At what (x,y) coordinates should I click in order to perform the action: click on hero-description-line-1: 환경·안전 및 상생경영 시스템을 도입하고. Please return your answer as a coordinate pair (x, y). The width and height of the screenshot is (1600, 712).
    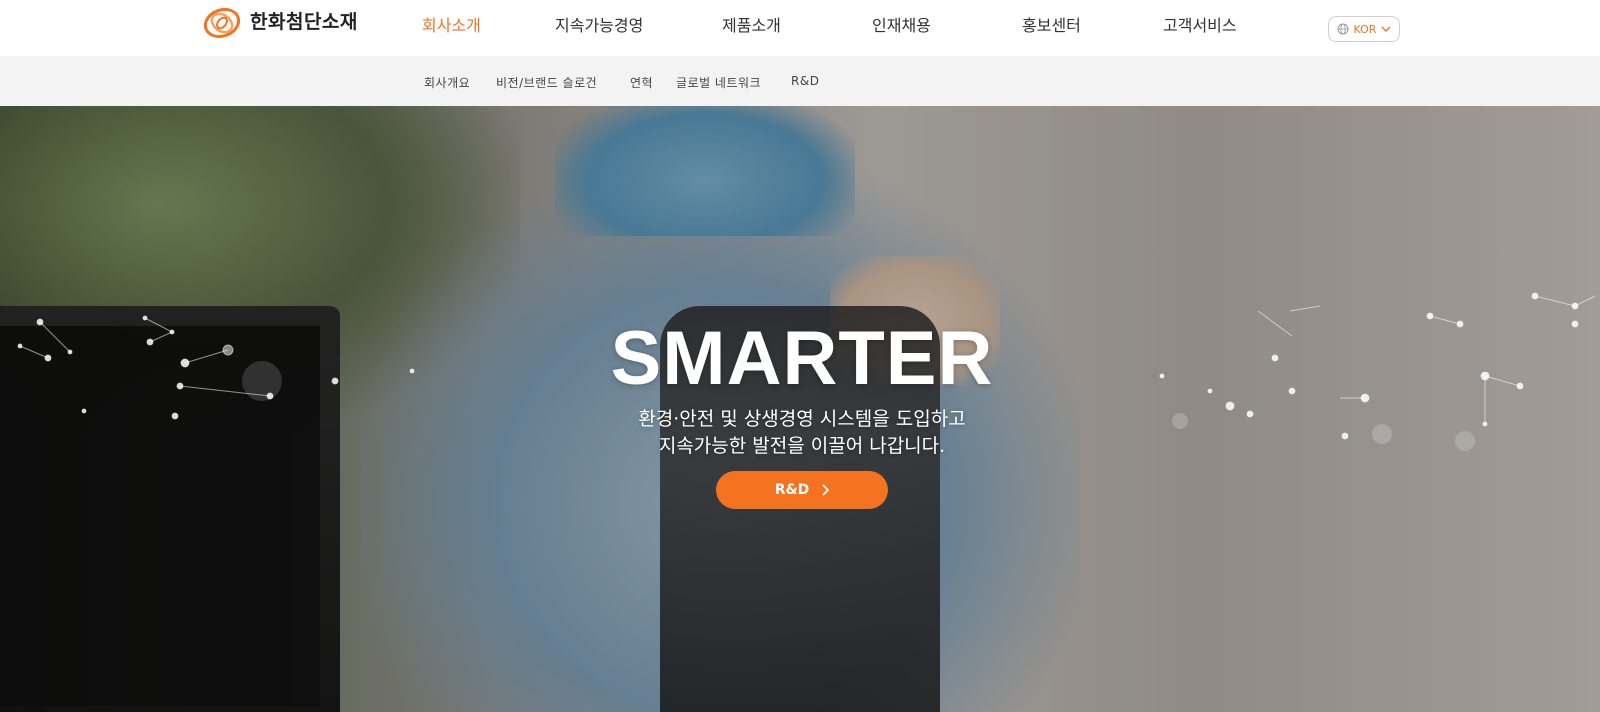
    Looking at the image, I should click on (802, 419).